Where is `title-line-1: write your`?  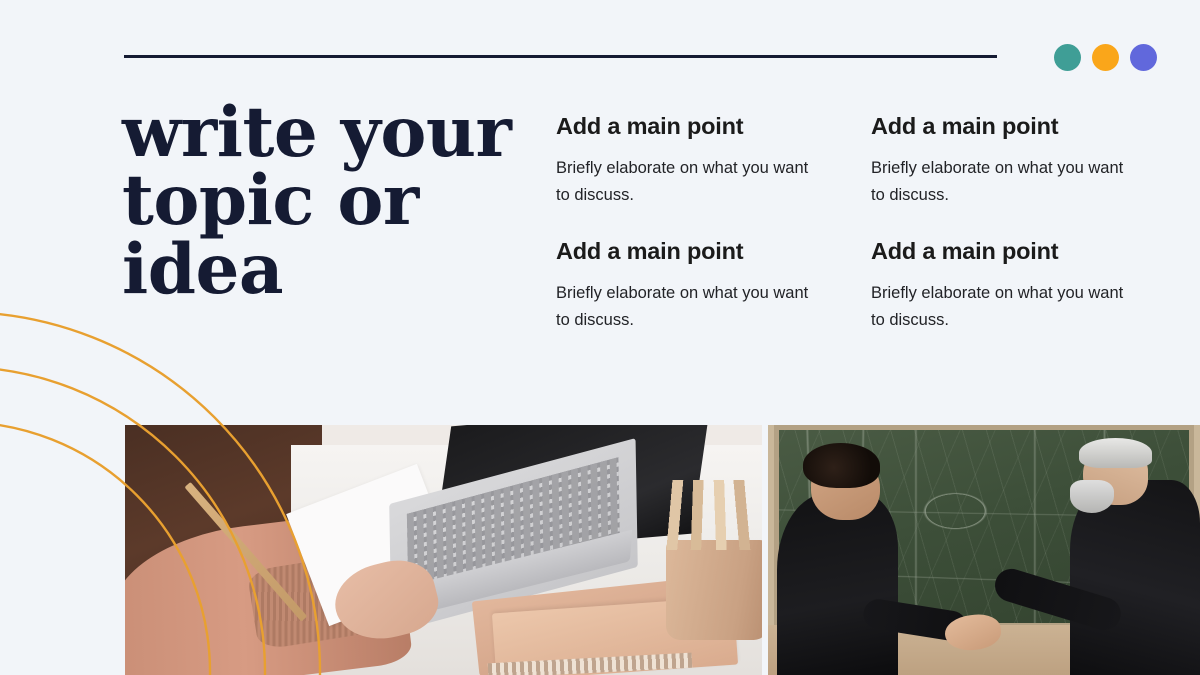
title-line-1: write your is located at coordinates (317, 132).